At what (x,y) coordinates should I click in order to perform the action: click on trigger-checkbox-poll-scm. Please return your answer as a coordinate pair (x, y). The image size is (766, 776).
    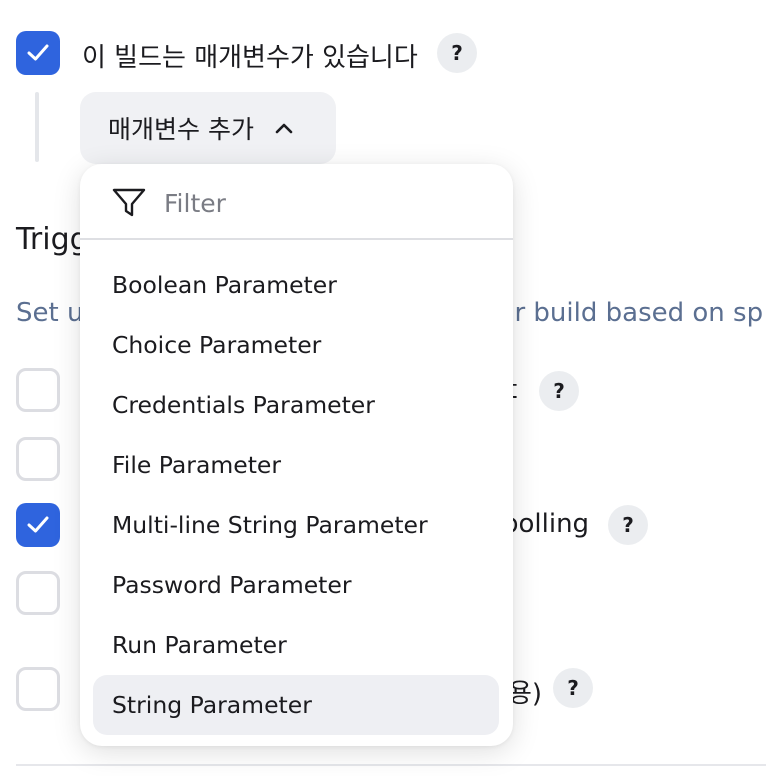
    Looking at the image, I should click on (38, 525).